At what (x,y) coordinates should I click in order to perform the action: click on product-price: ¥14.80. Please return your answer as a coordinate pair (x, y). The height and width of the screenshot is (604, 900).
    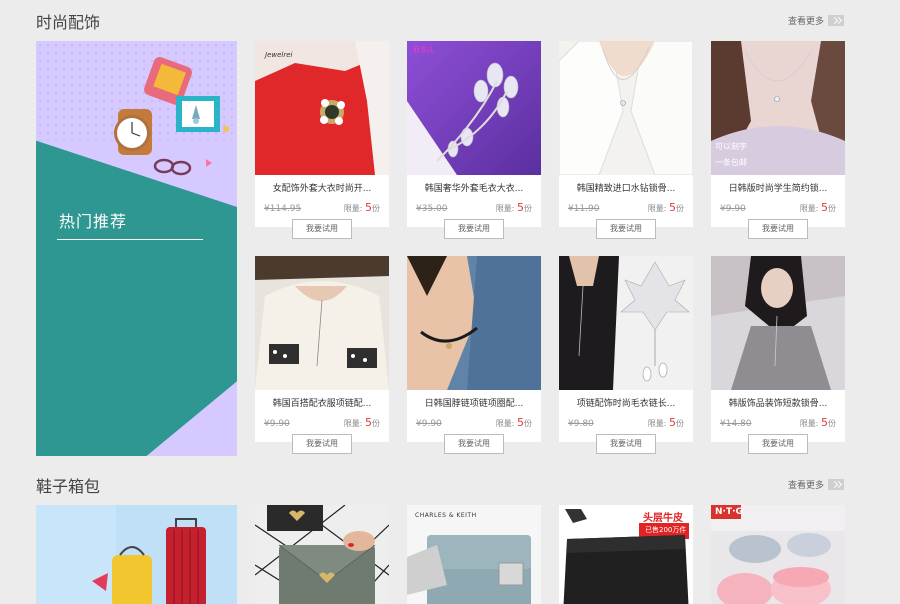
    Looking at the image, I should click on (736, 424).